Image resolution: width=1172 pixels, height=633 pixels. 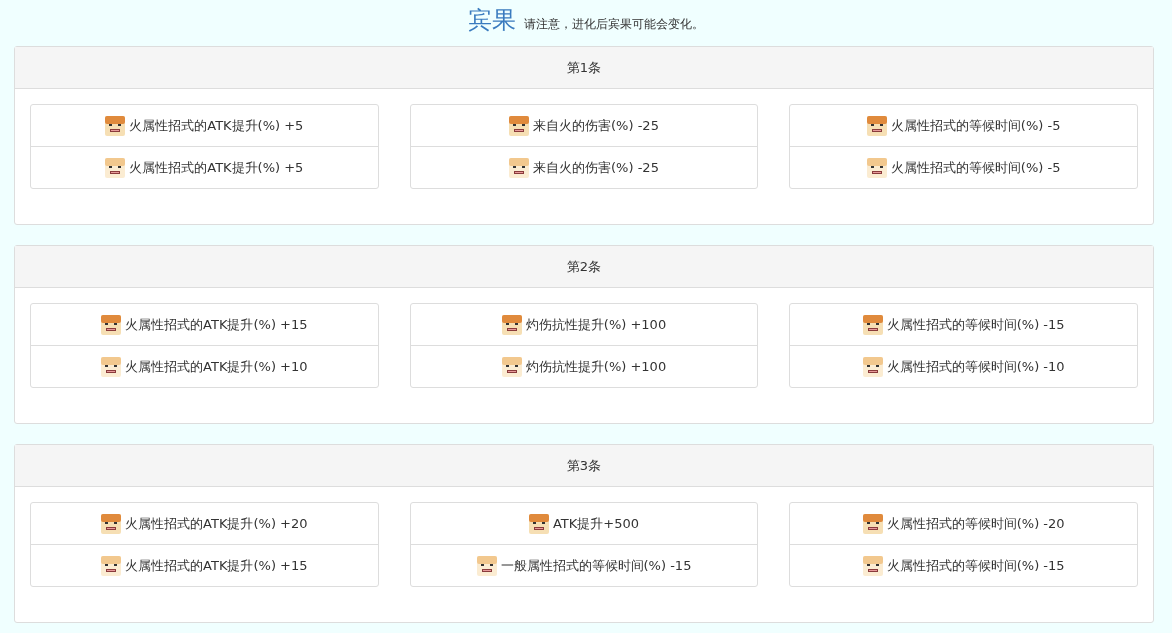 What do you see at coordinates (584, 466) in the screenshot?
I see `panel-heading: 第3条` at bounding box center [584, 466].